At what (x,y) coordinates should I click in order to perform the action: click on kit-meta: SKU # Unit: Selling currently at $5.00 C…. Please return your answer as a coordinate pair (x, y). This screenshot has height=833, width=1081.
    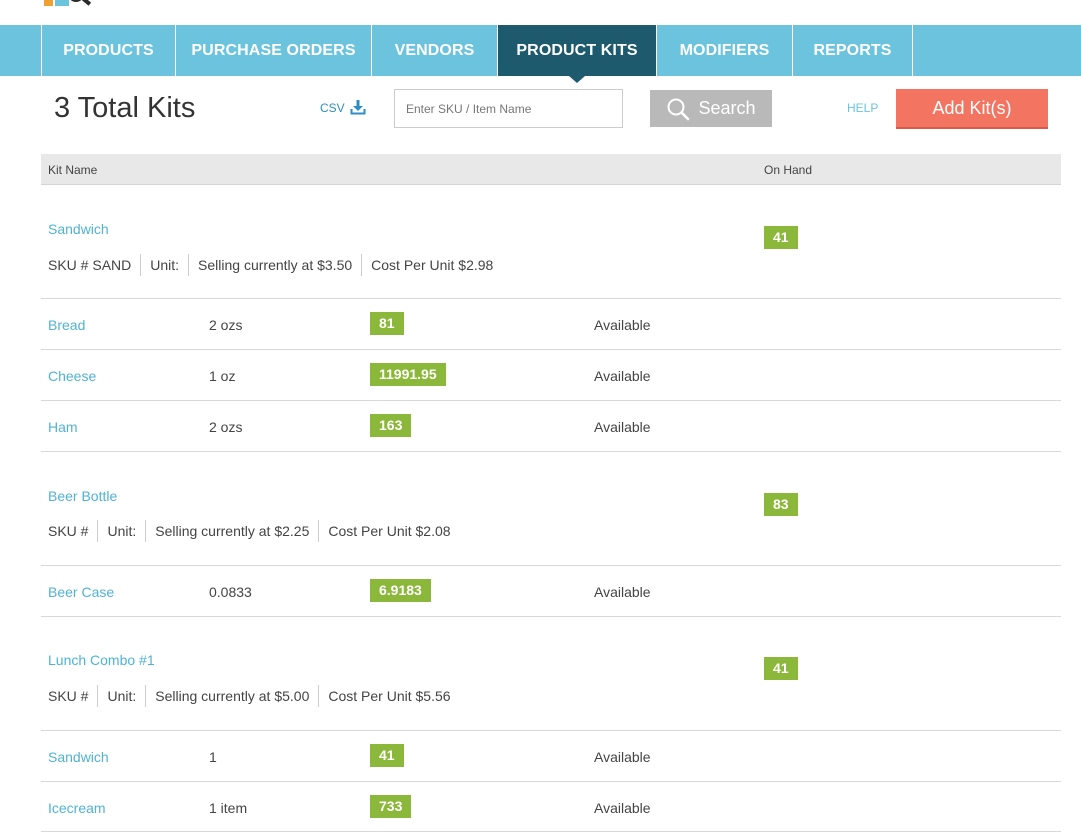
    Looking at the image, I should click on (249, 696).